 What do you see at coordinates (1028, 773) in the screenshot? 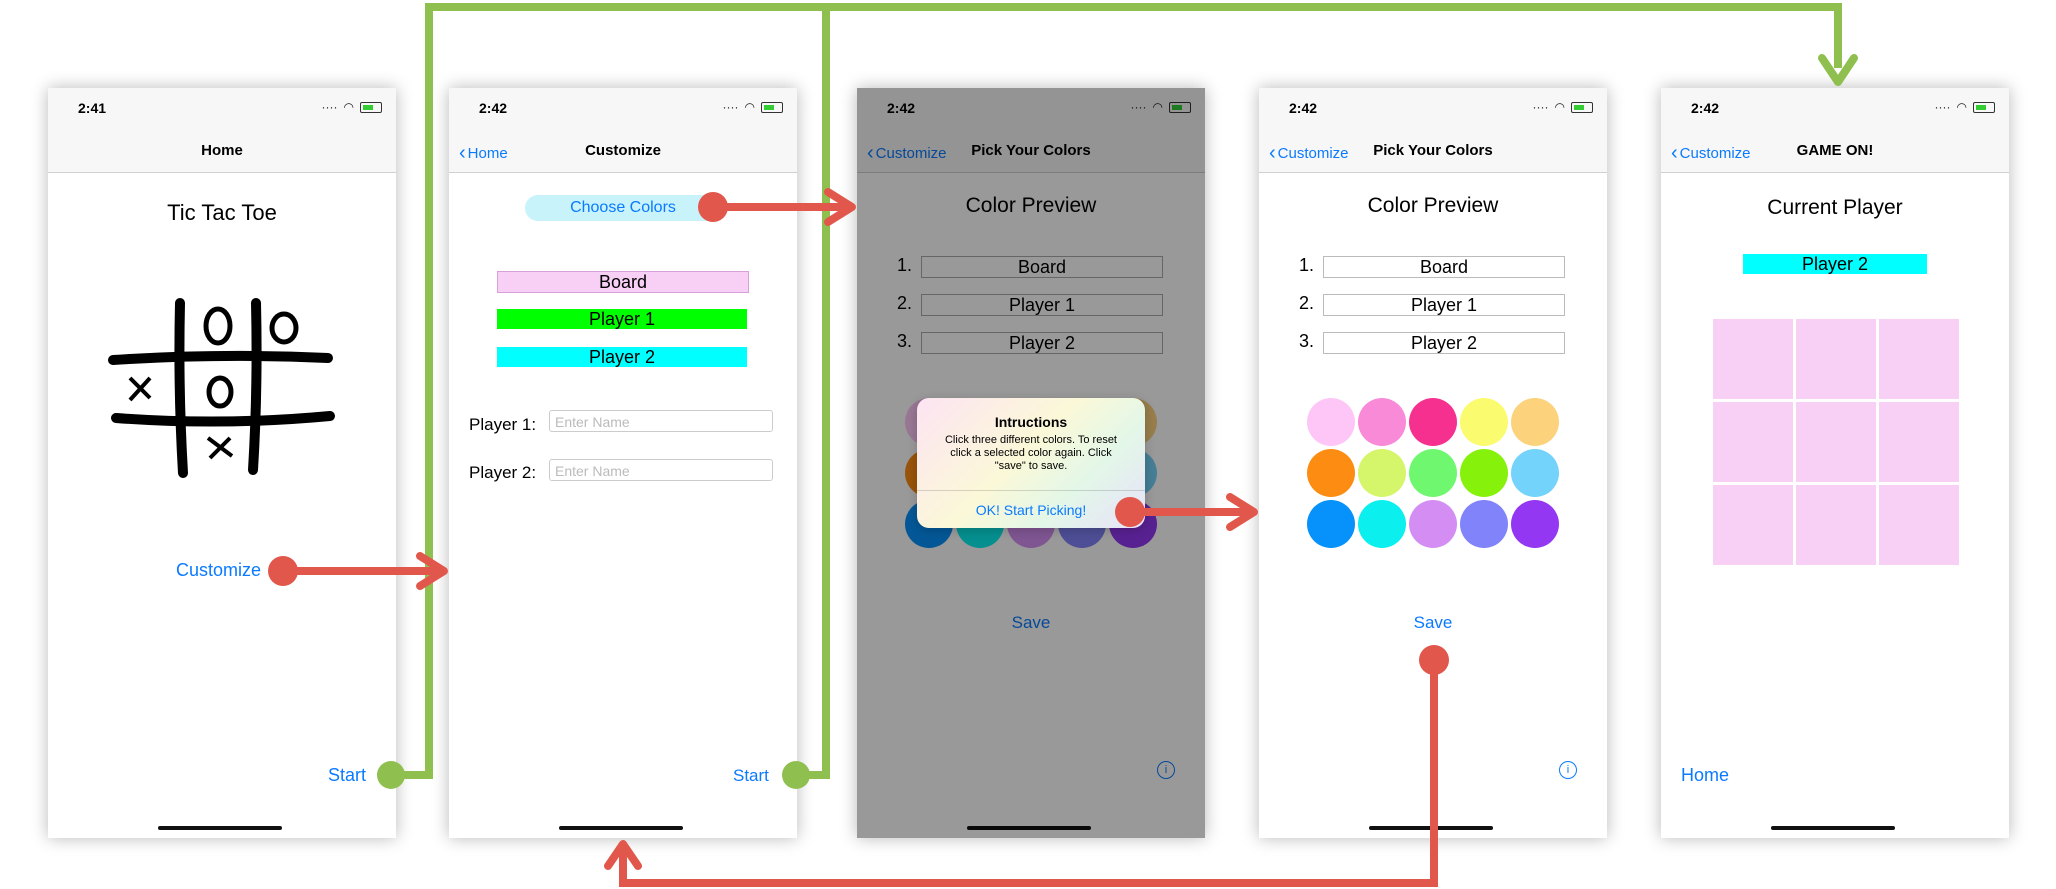
I see `flow-arrow-save` at bounding box center [1028, 773].